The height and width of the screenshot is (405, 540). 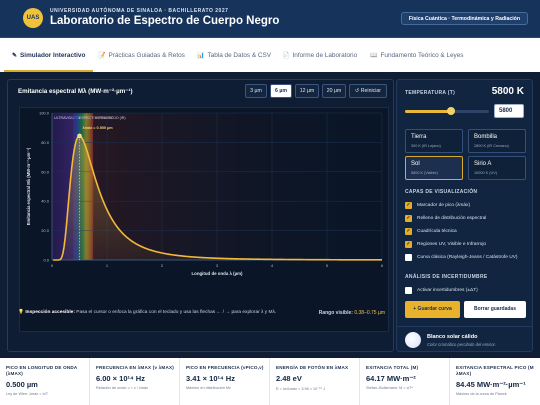 What do you see at coordinates (21, 312) in the screenshot?
I see `info-icon: 💡` at bounding box center [21, 312].